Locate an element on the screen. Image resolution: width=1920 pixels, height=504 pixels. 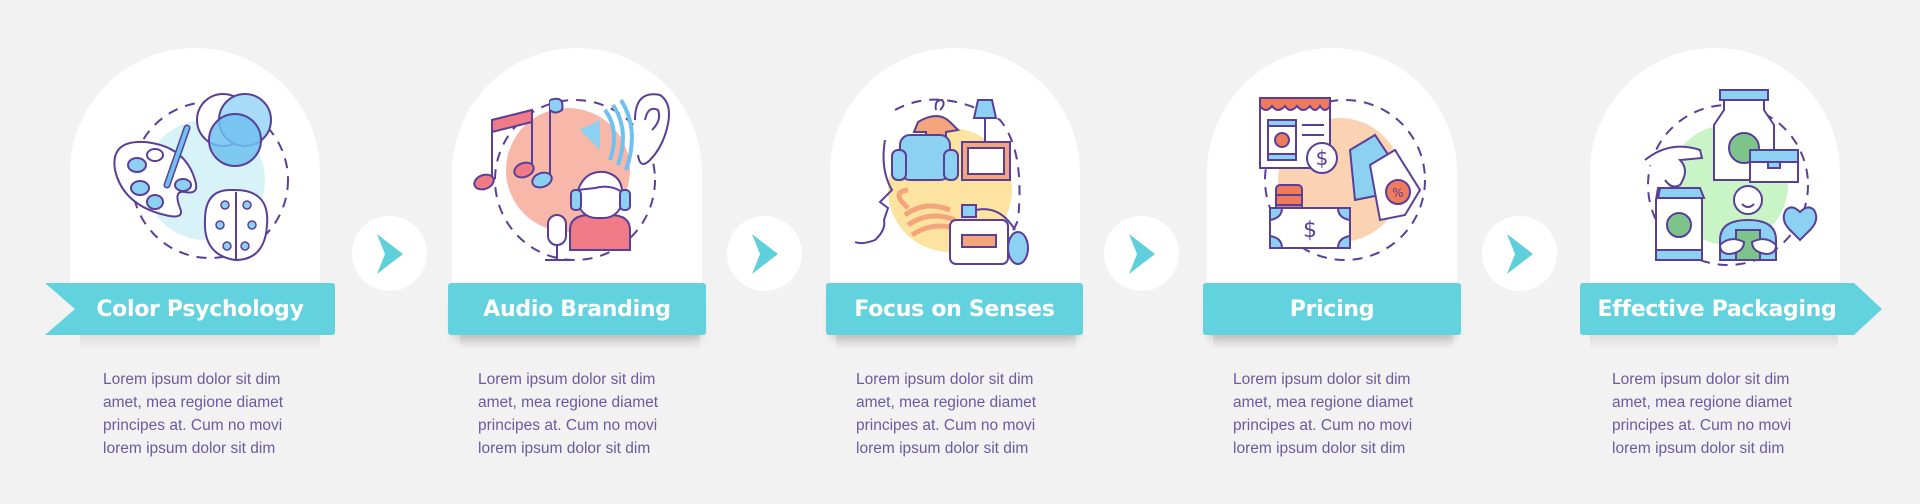
step-title-ribbon: Focus on Senses is located at coordinates (954, 309).